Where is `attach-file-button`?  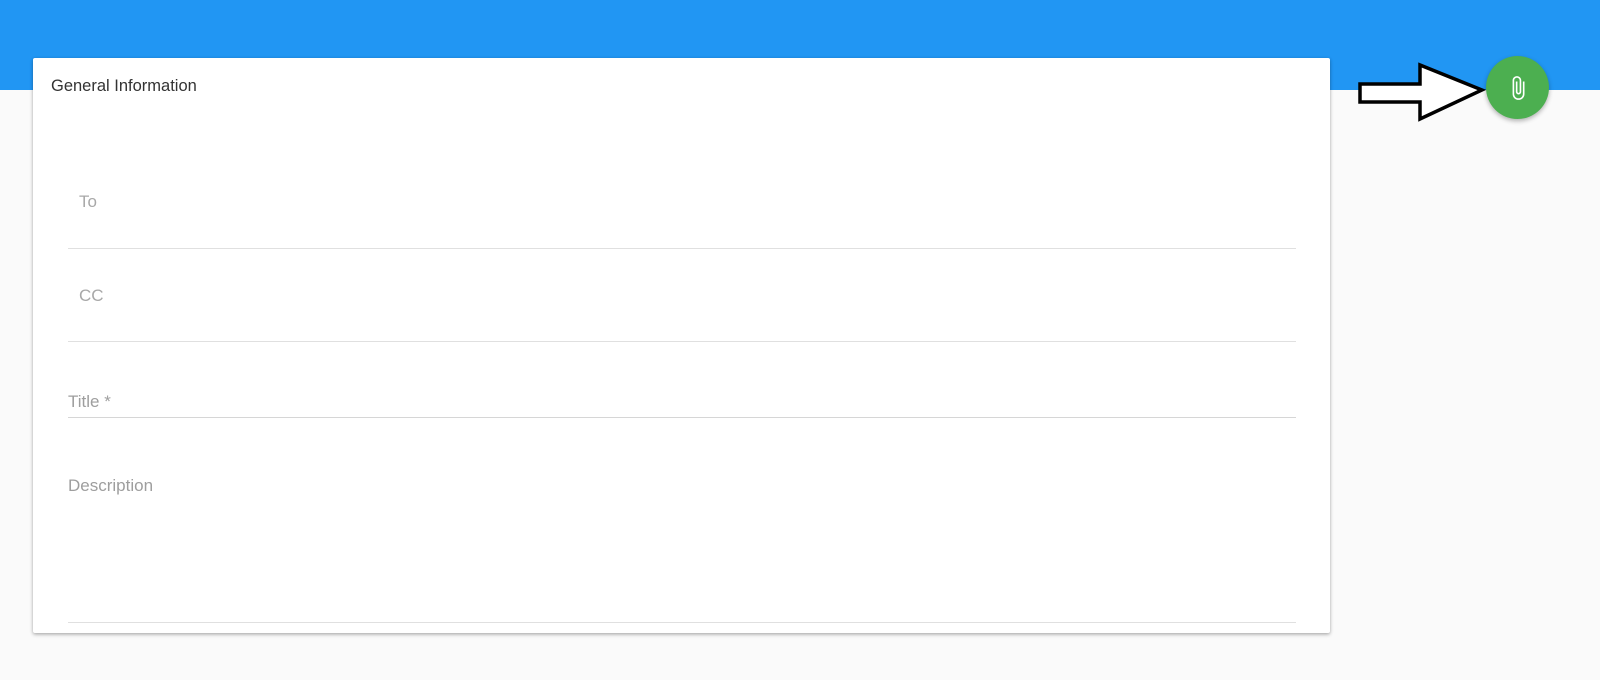
attach-file-button is located at coordinates (1517, 87).